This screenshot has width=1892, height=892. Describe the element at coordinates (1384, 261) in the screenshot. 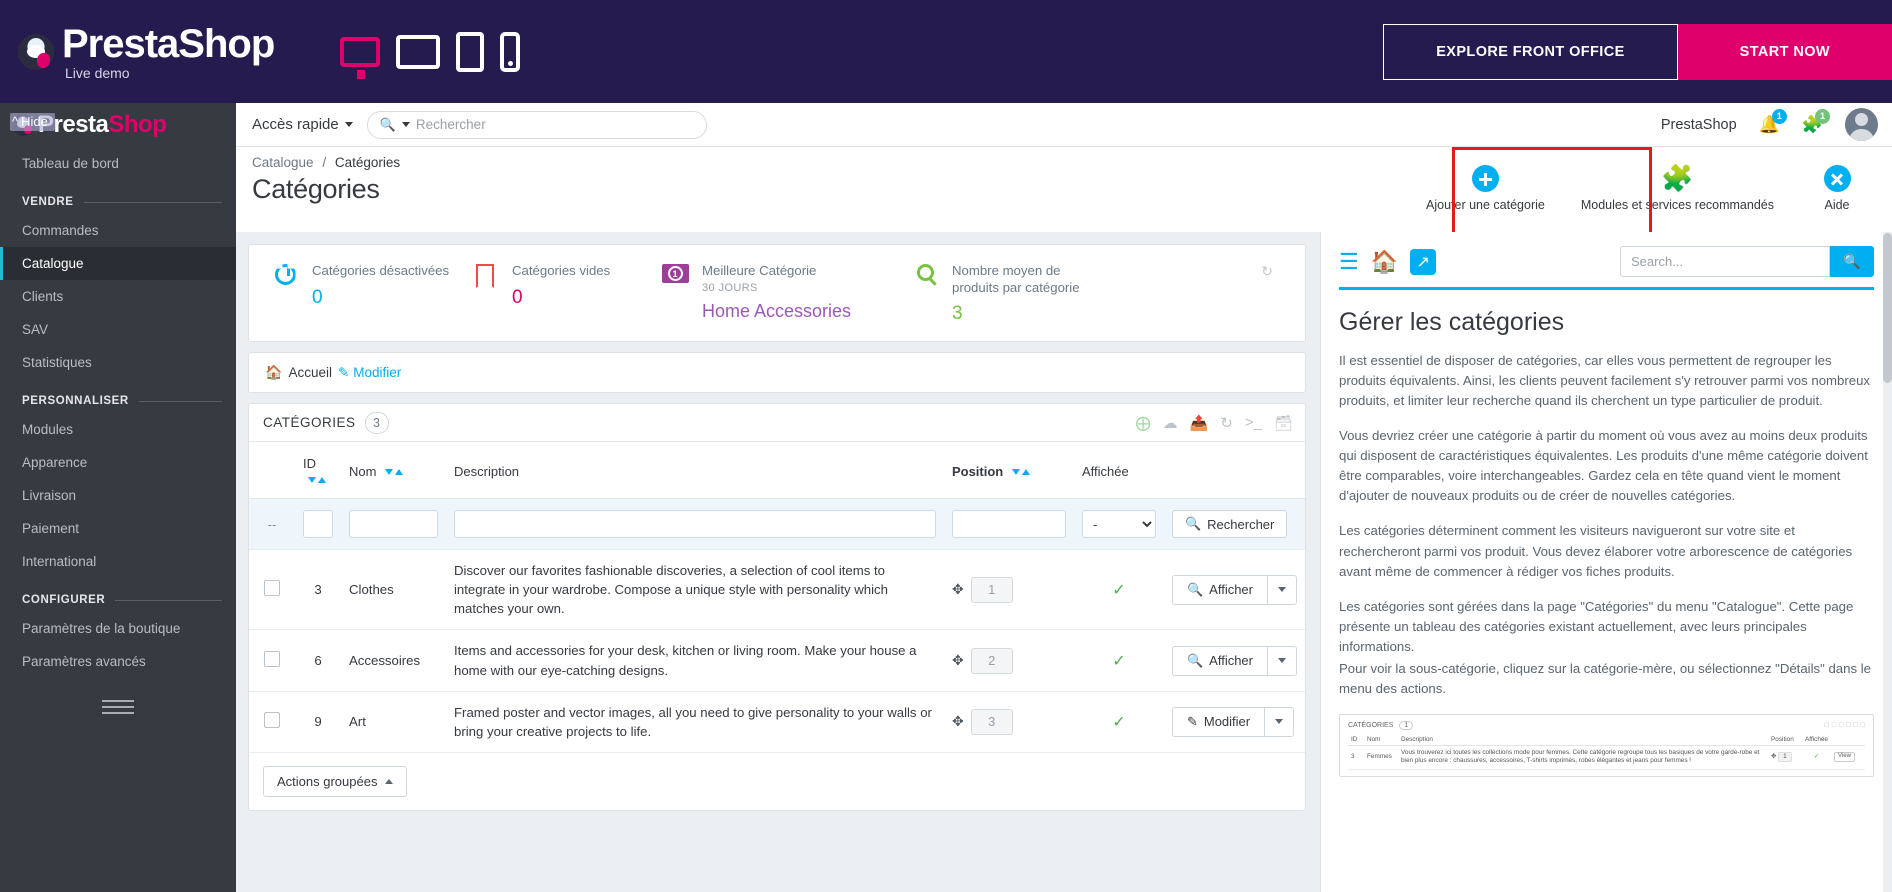

I see `home-icon: 🏠` at that location.